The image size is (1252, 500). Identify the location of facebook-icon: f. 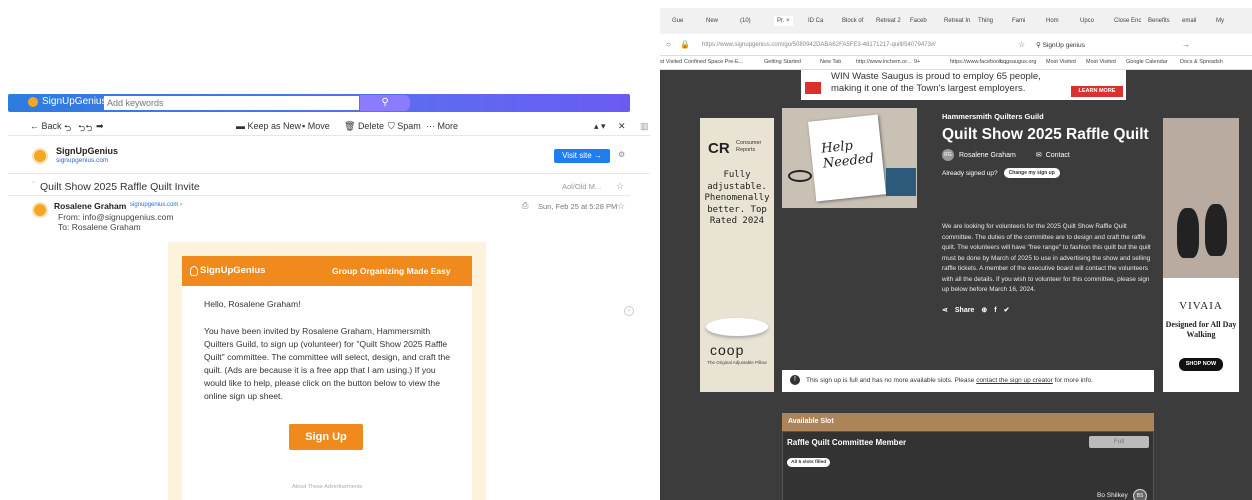
(995, 311).